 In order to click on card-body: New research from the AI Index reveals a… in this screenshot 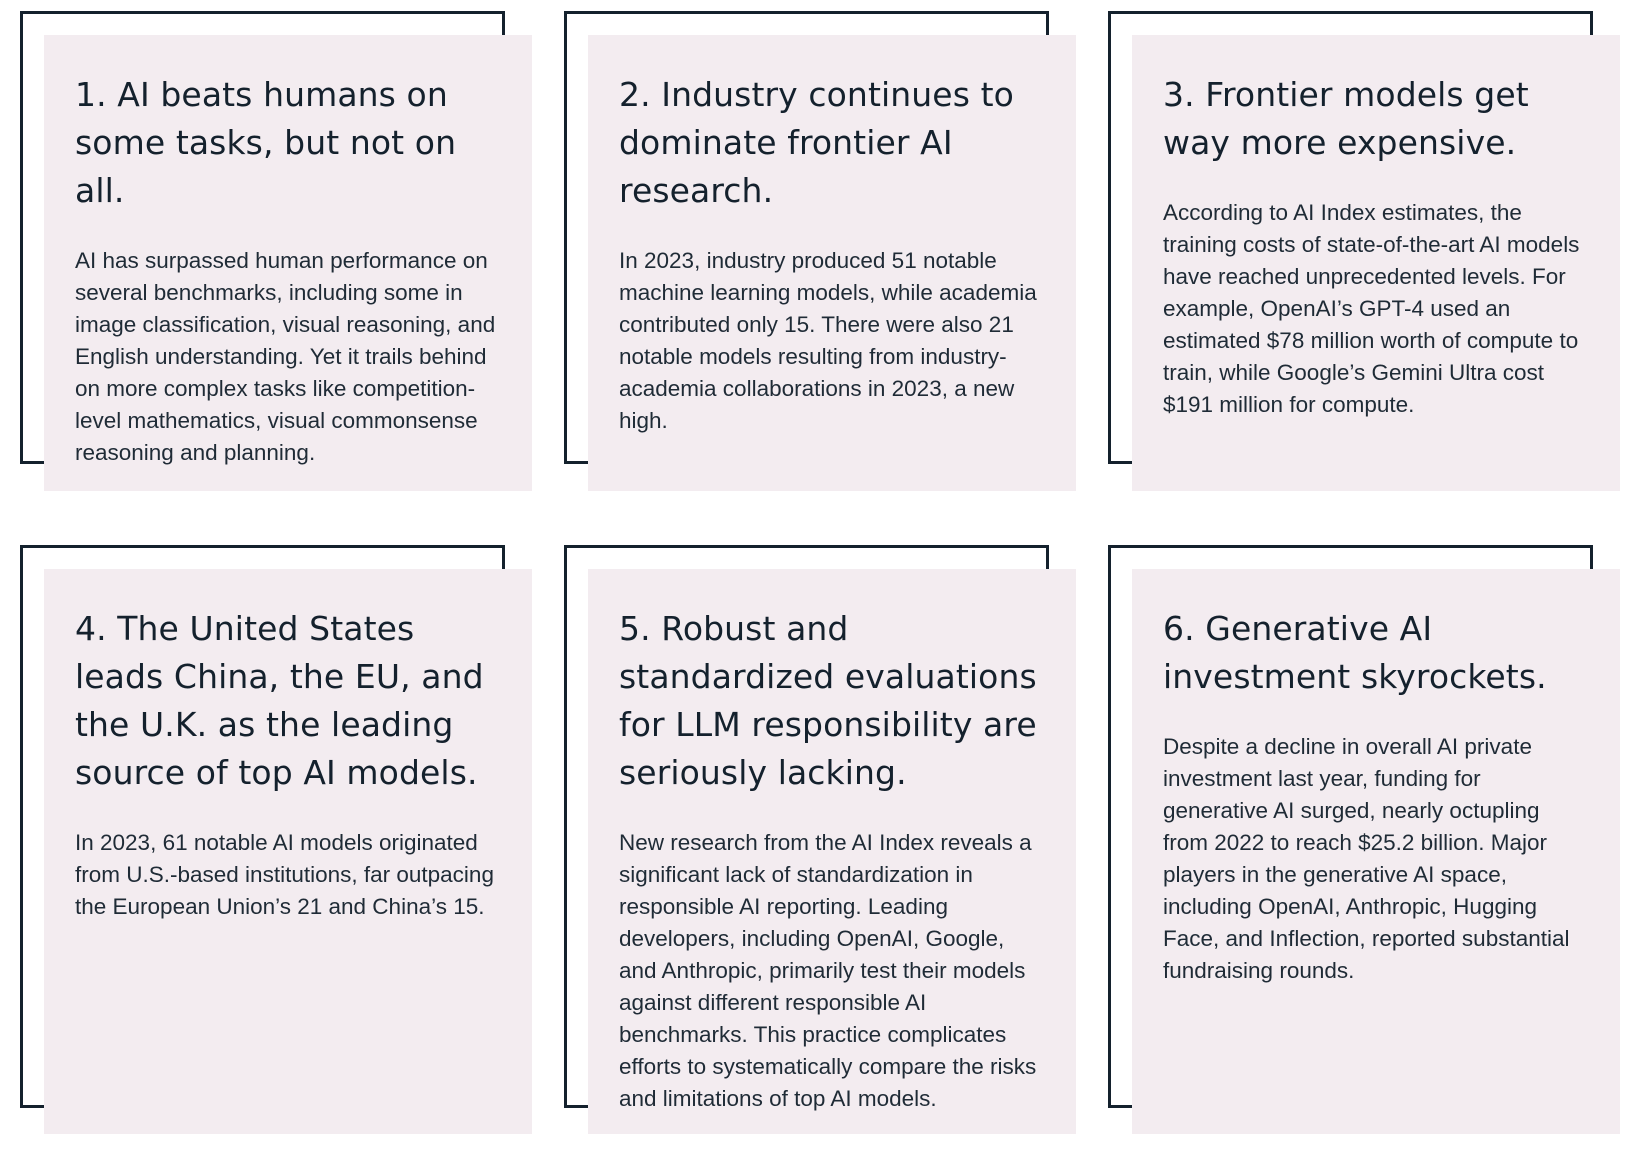, I will do `click(828, 970)`.